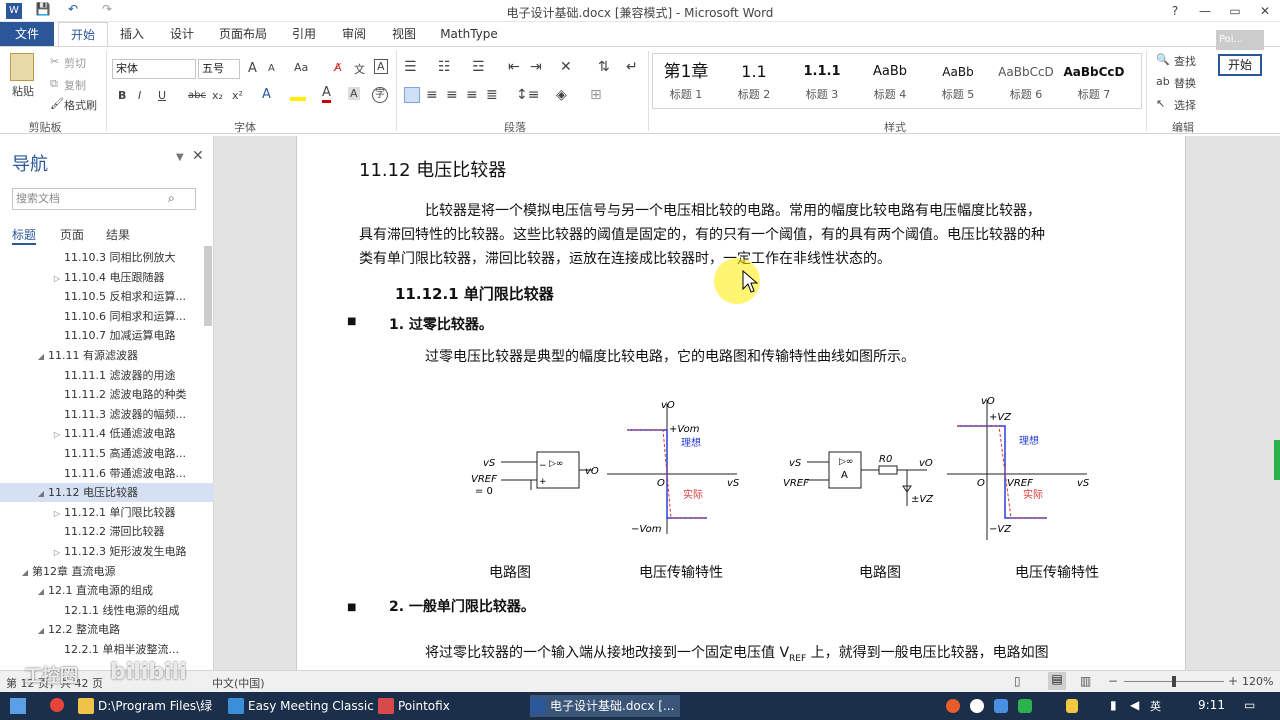  I want to click on style-item: AaBb 标题 5, so click(958, 83).